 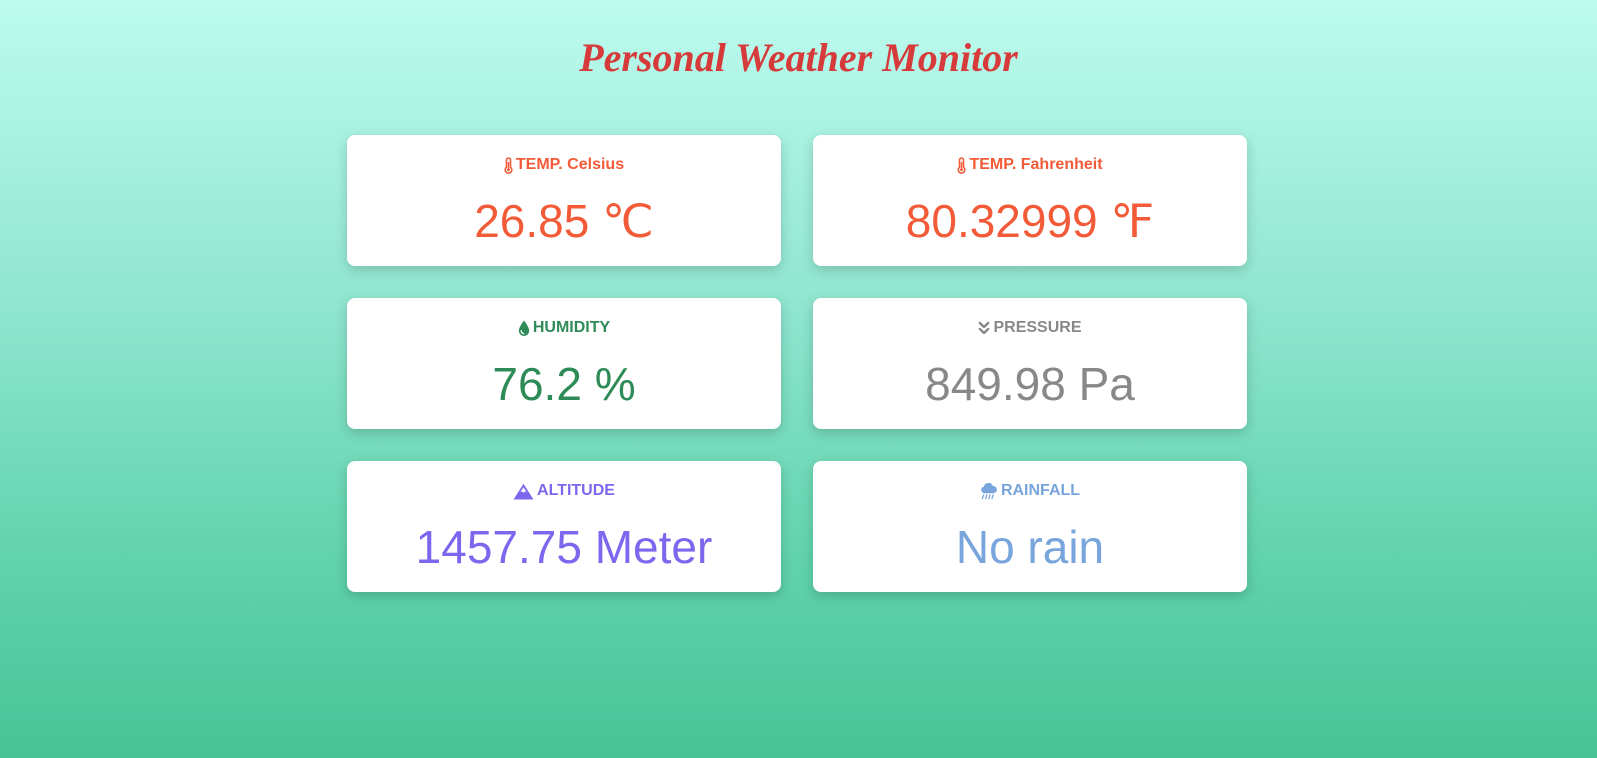 What do you see at coordinates (523, 491) in the screenshot?
I see `mountain-icon` at bounding box center [523, 491].